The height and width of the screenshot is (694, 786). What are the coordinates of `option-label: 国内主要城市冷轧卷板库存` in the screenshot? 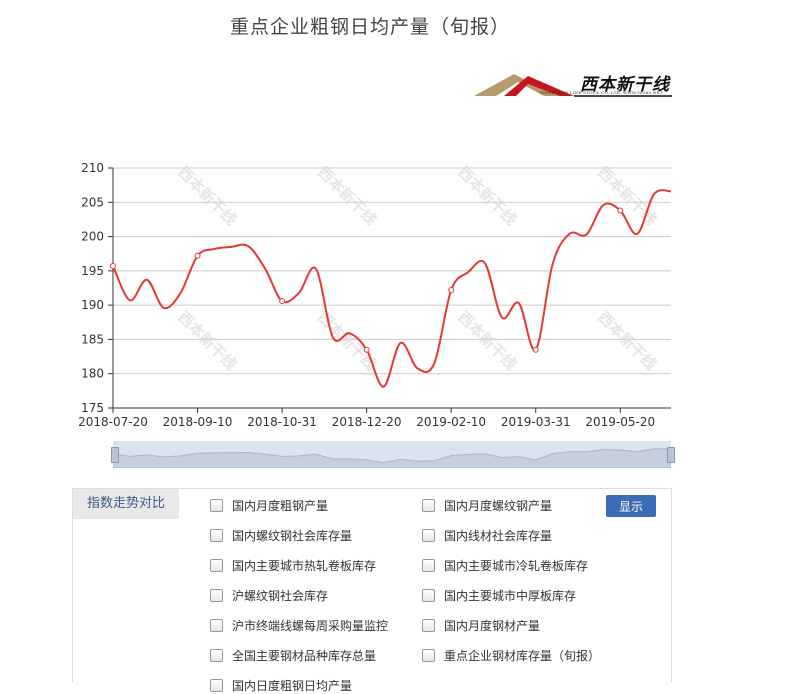 It's located at (516, 566).